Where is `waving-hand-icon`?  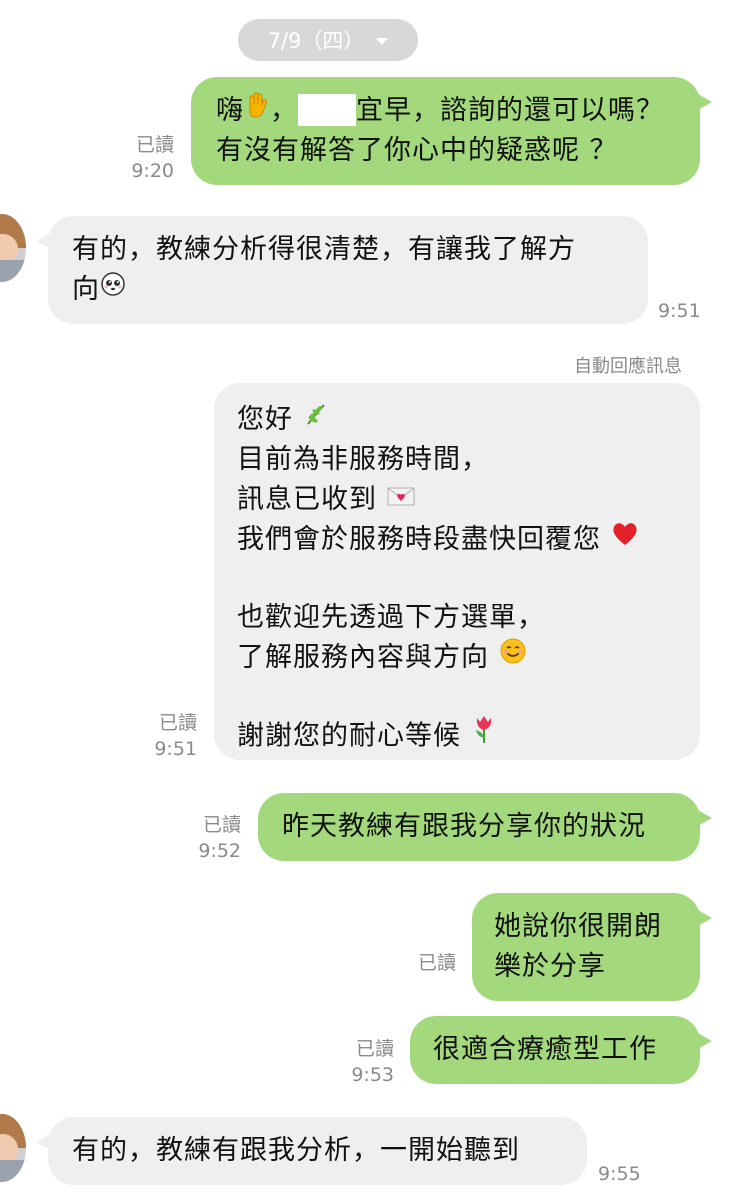
waving-hand-icon is located at coordinates (257, 110).